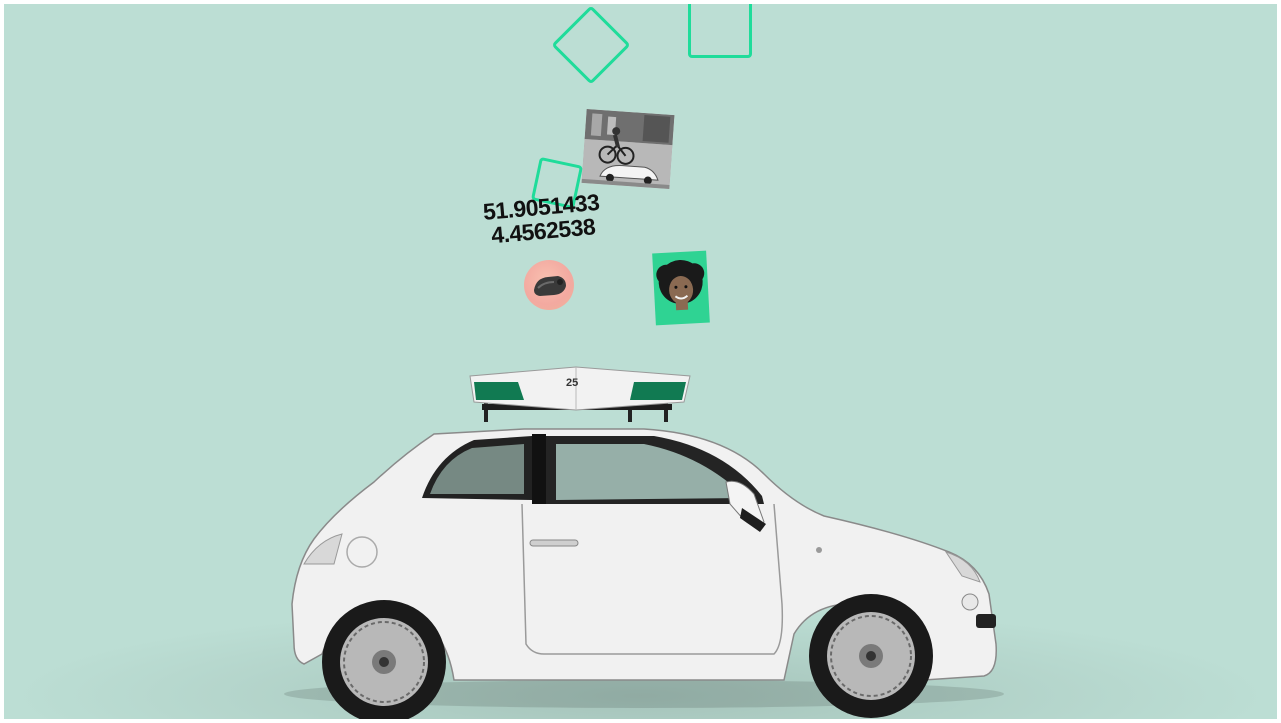 This screenshot has height=723, width=1281. Describe the element at coordinates (384, 659) in the screenshot. I see `rear-wheel` at that location.